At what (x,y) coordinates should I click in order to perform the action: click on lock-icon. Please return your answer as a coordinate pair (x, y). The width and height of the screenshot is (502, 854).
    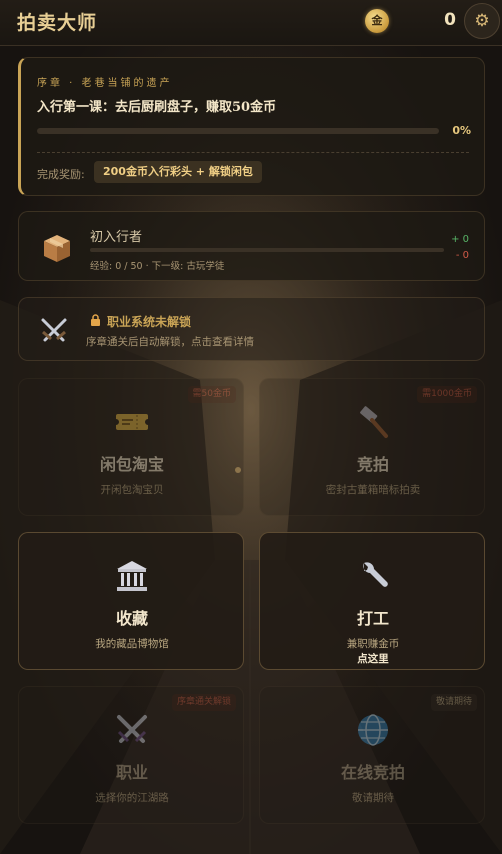
    Looking at the image, I should click on (95, 320).